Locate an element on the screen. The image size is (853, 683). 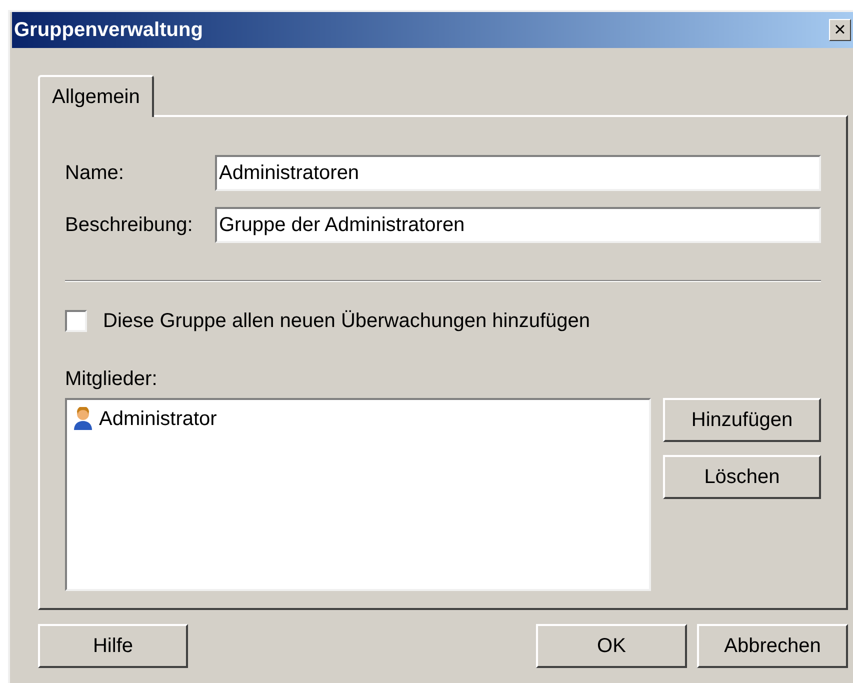
field-label: Beschreibung: is located at coordinates (129, 225).